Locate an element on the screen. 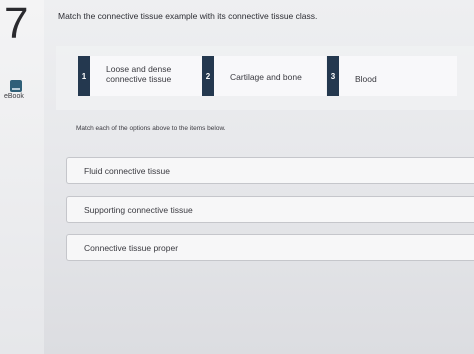 The height and width of the screenshot is (354, 474). drop-zone-label: Connective tissue proper is located at coordinates (131, 248).